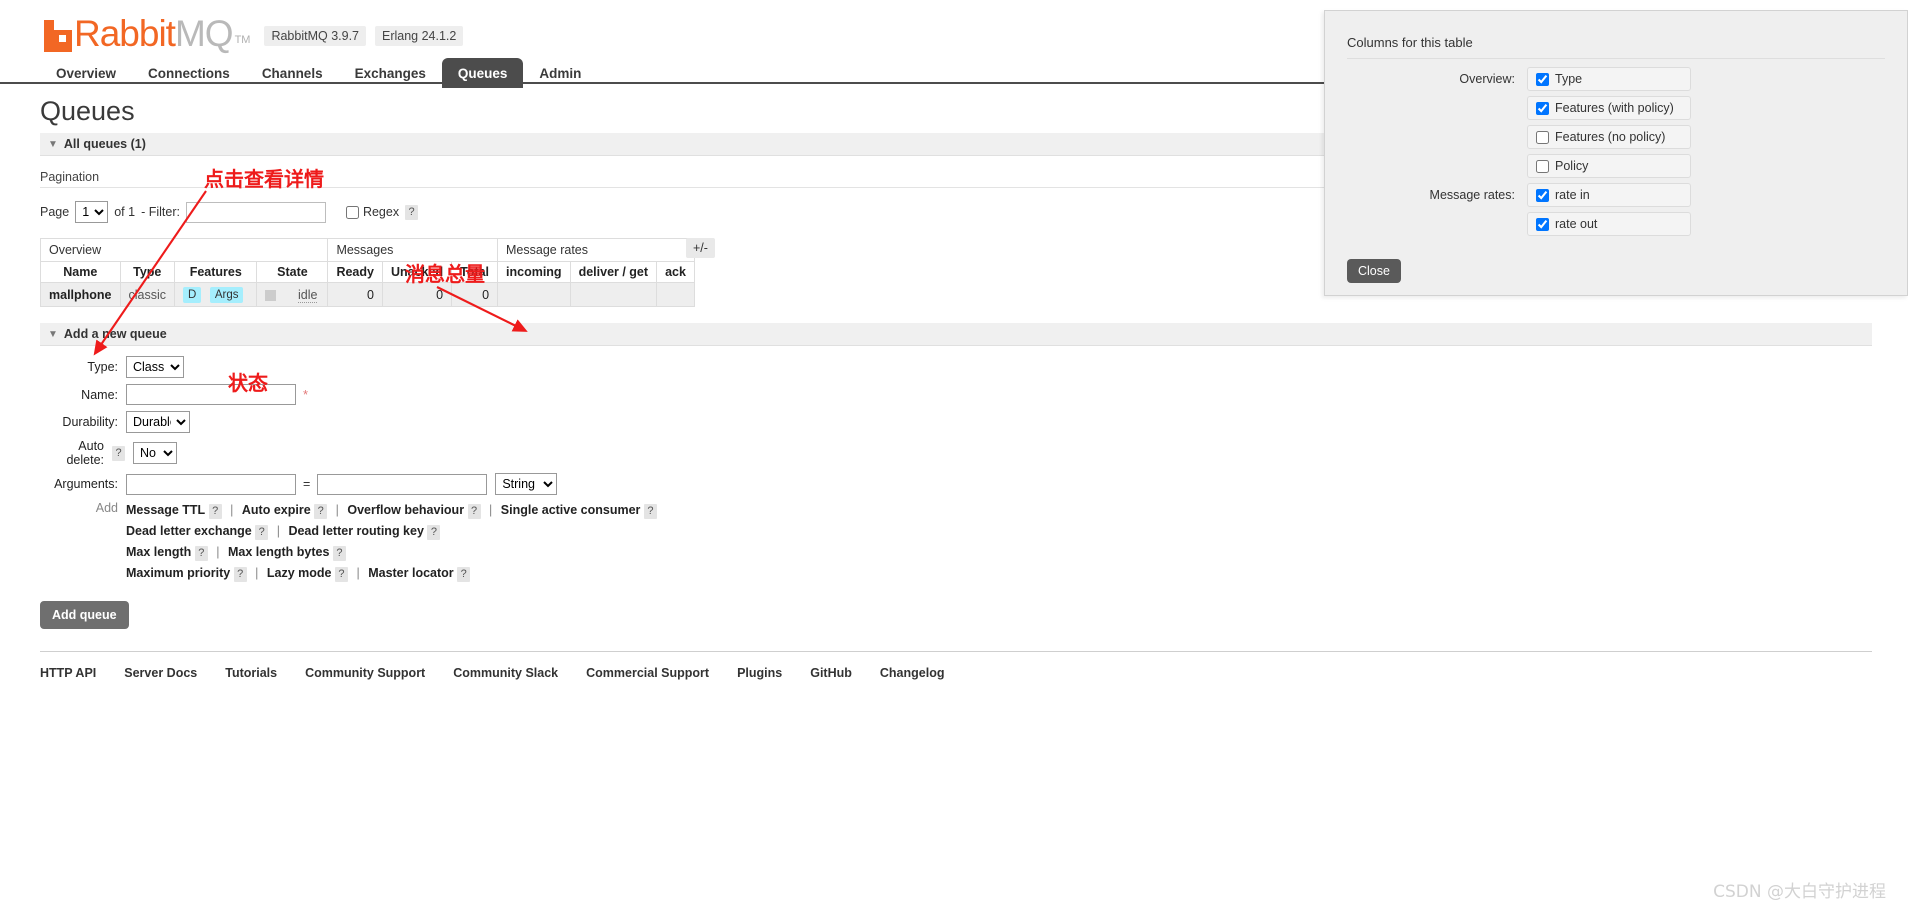 The height and width of the screenshot is (914, 1908). What do you see at coordinates (189, 531) in the screenshot?
I see `preset-dead-letter-exchange: Dead letter exchange` at bounding box center [189, 531].